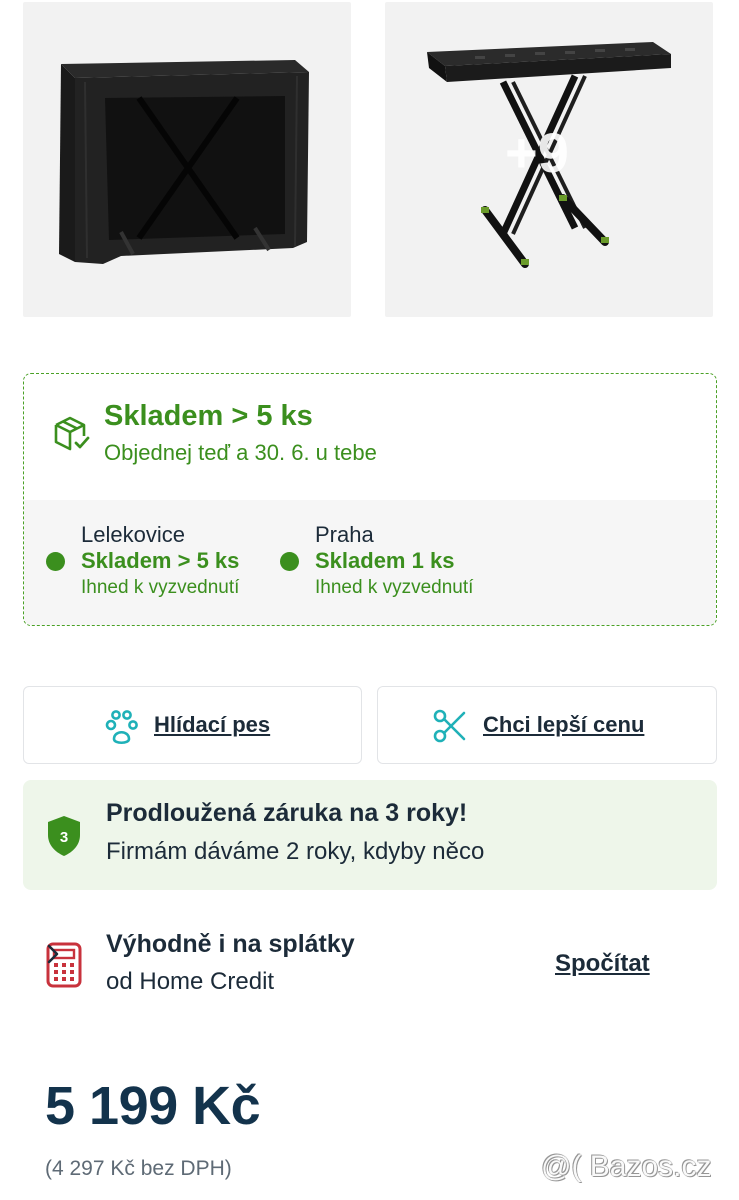  I want to click on watchdog-button: Hlídací pes, so click(192, 725).